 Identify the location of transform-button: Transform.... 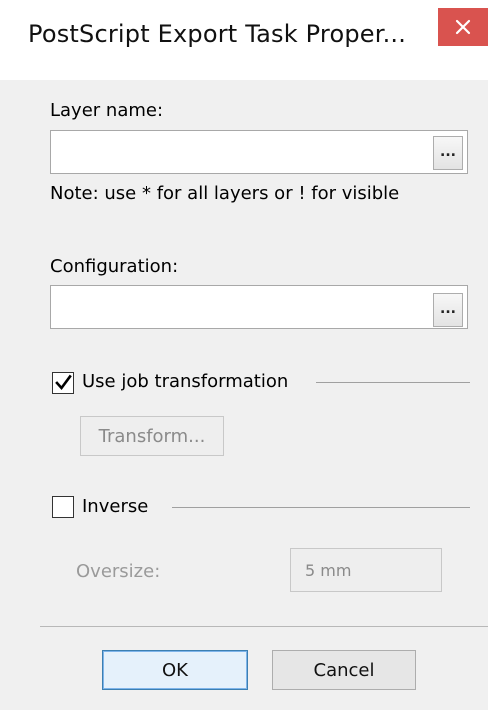
(152, 436).